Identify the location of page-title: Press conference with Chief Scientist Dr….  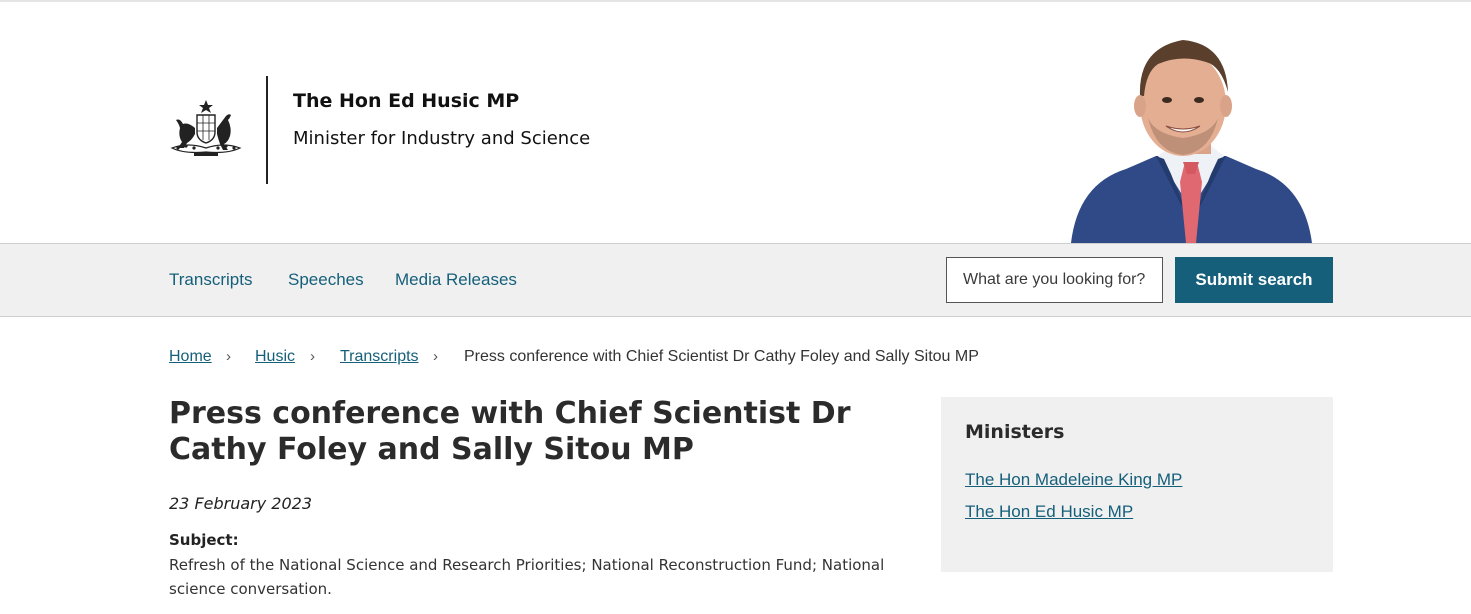
(510, 431).